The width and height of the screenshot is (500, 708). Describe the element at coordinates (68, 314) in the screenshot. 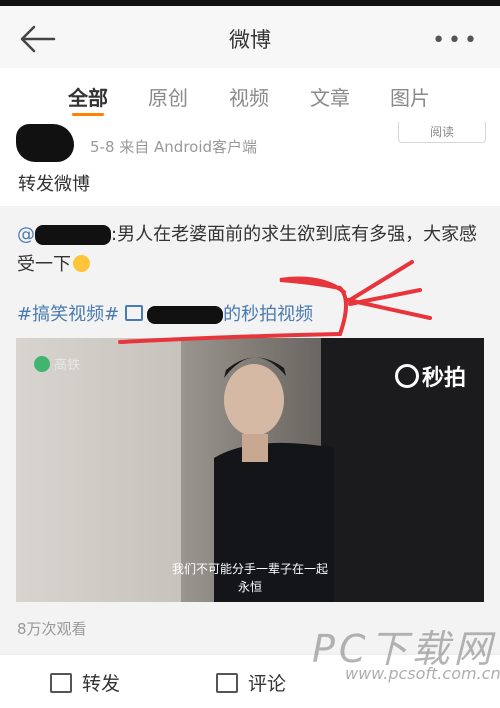

I see `topic-link: #搞笑视频#` at that location.